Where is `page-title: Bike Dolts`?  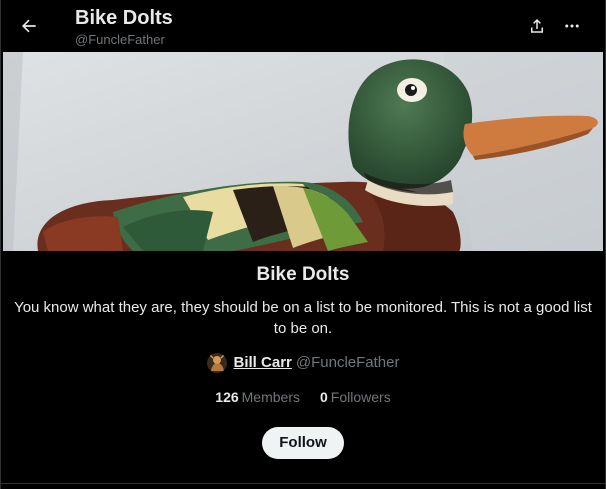
page-title: Bike Dolts is located at coordinates (124, 18).